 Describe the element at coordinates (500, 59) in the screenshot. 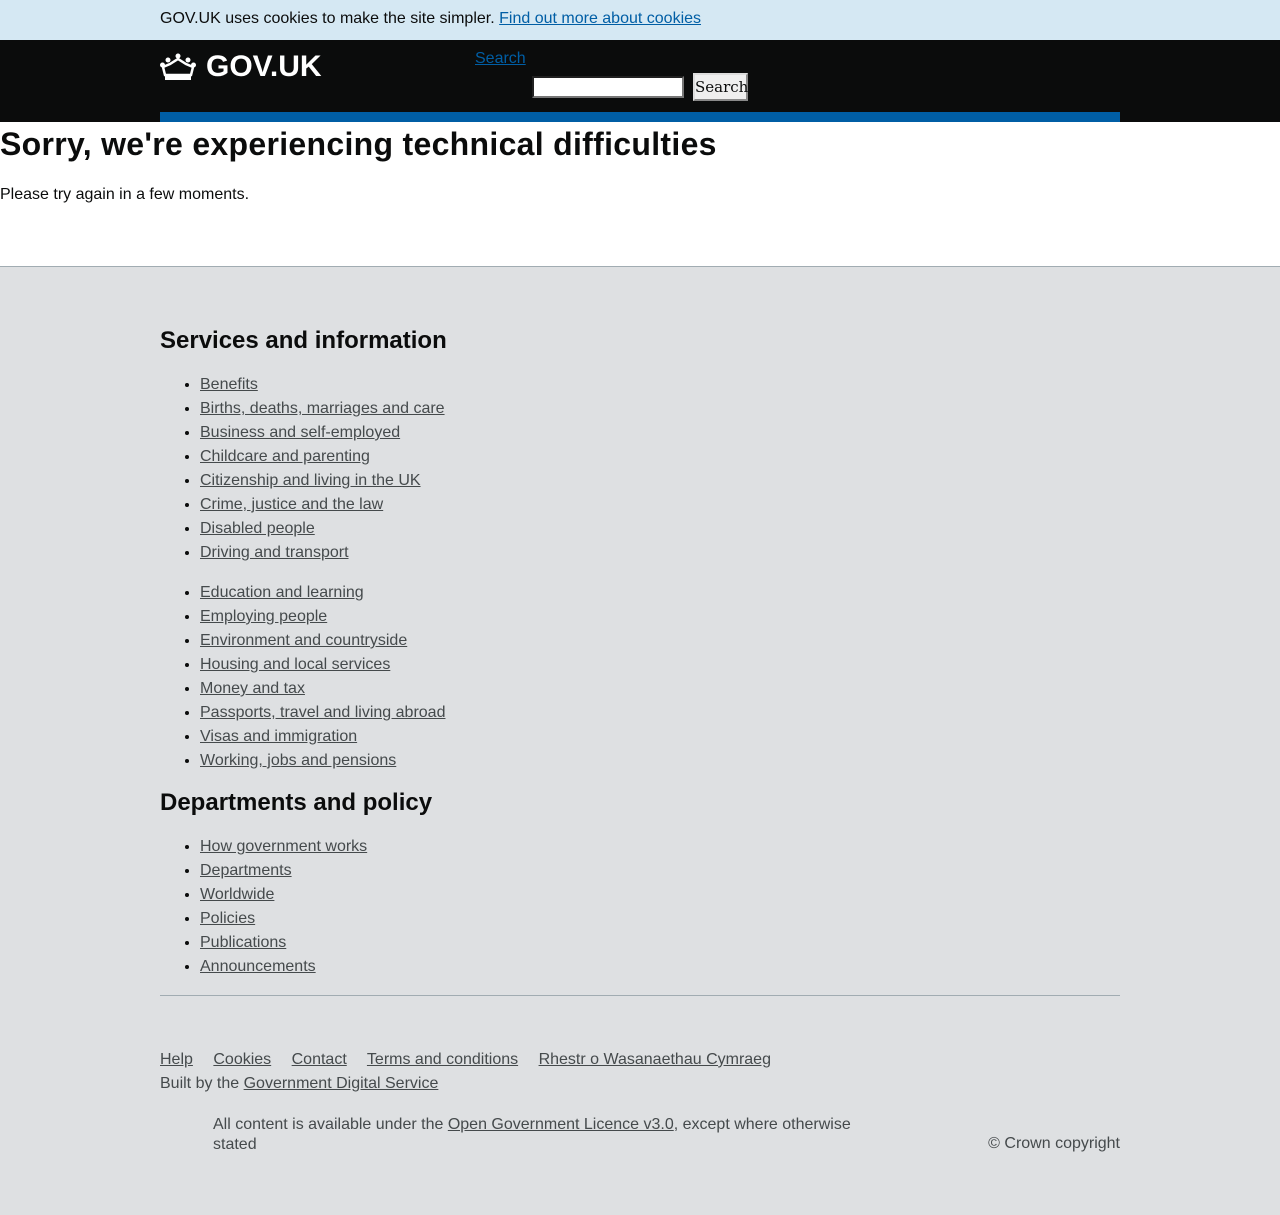

I see `search-link: Search` at that location.